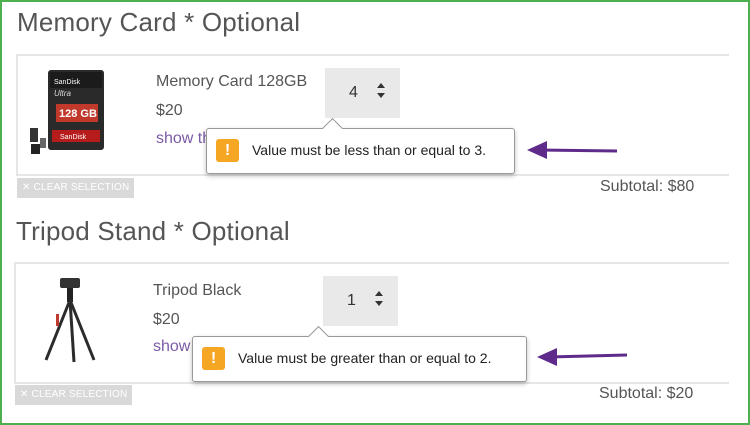 This screenshot has width=750, height=425. I want to click on memory-card-image: SanDisk Ultra 128 GB SanDisk, so click(67, 112).